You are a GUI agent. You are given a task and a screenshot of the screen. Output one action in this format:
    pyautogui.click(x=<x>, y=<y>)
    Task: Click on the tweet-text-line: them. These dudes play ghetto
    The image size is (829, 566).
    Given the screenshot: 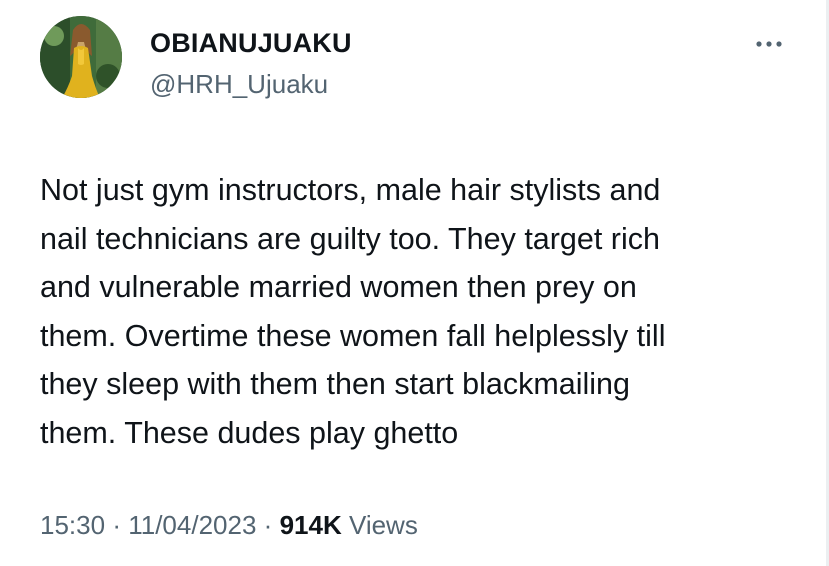 What is the action you would take?
    pyautogui.click(x=249, y=432)
    